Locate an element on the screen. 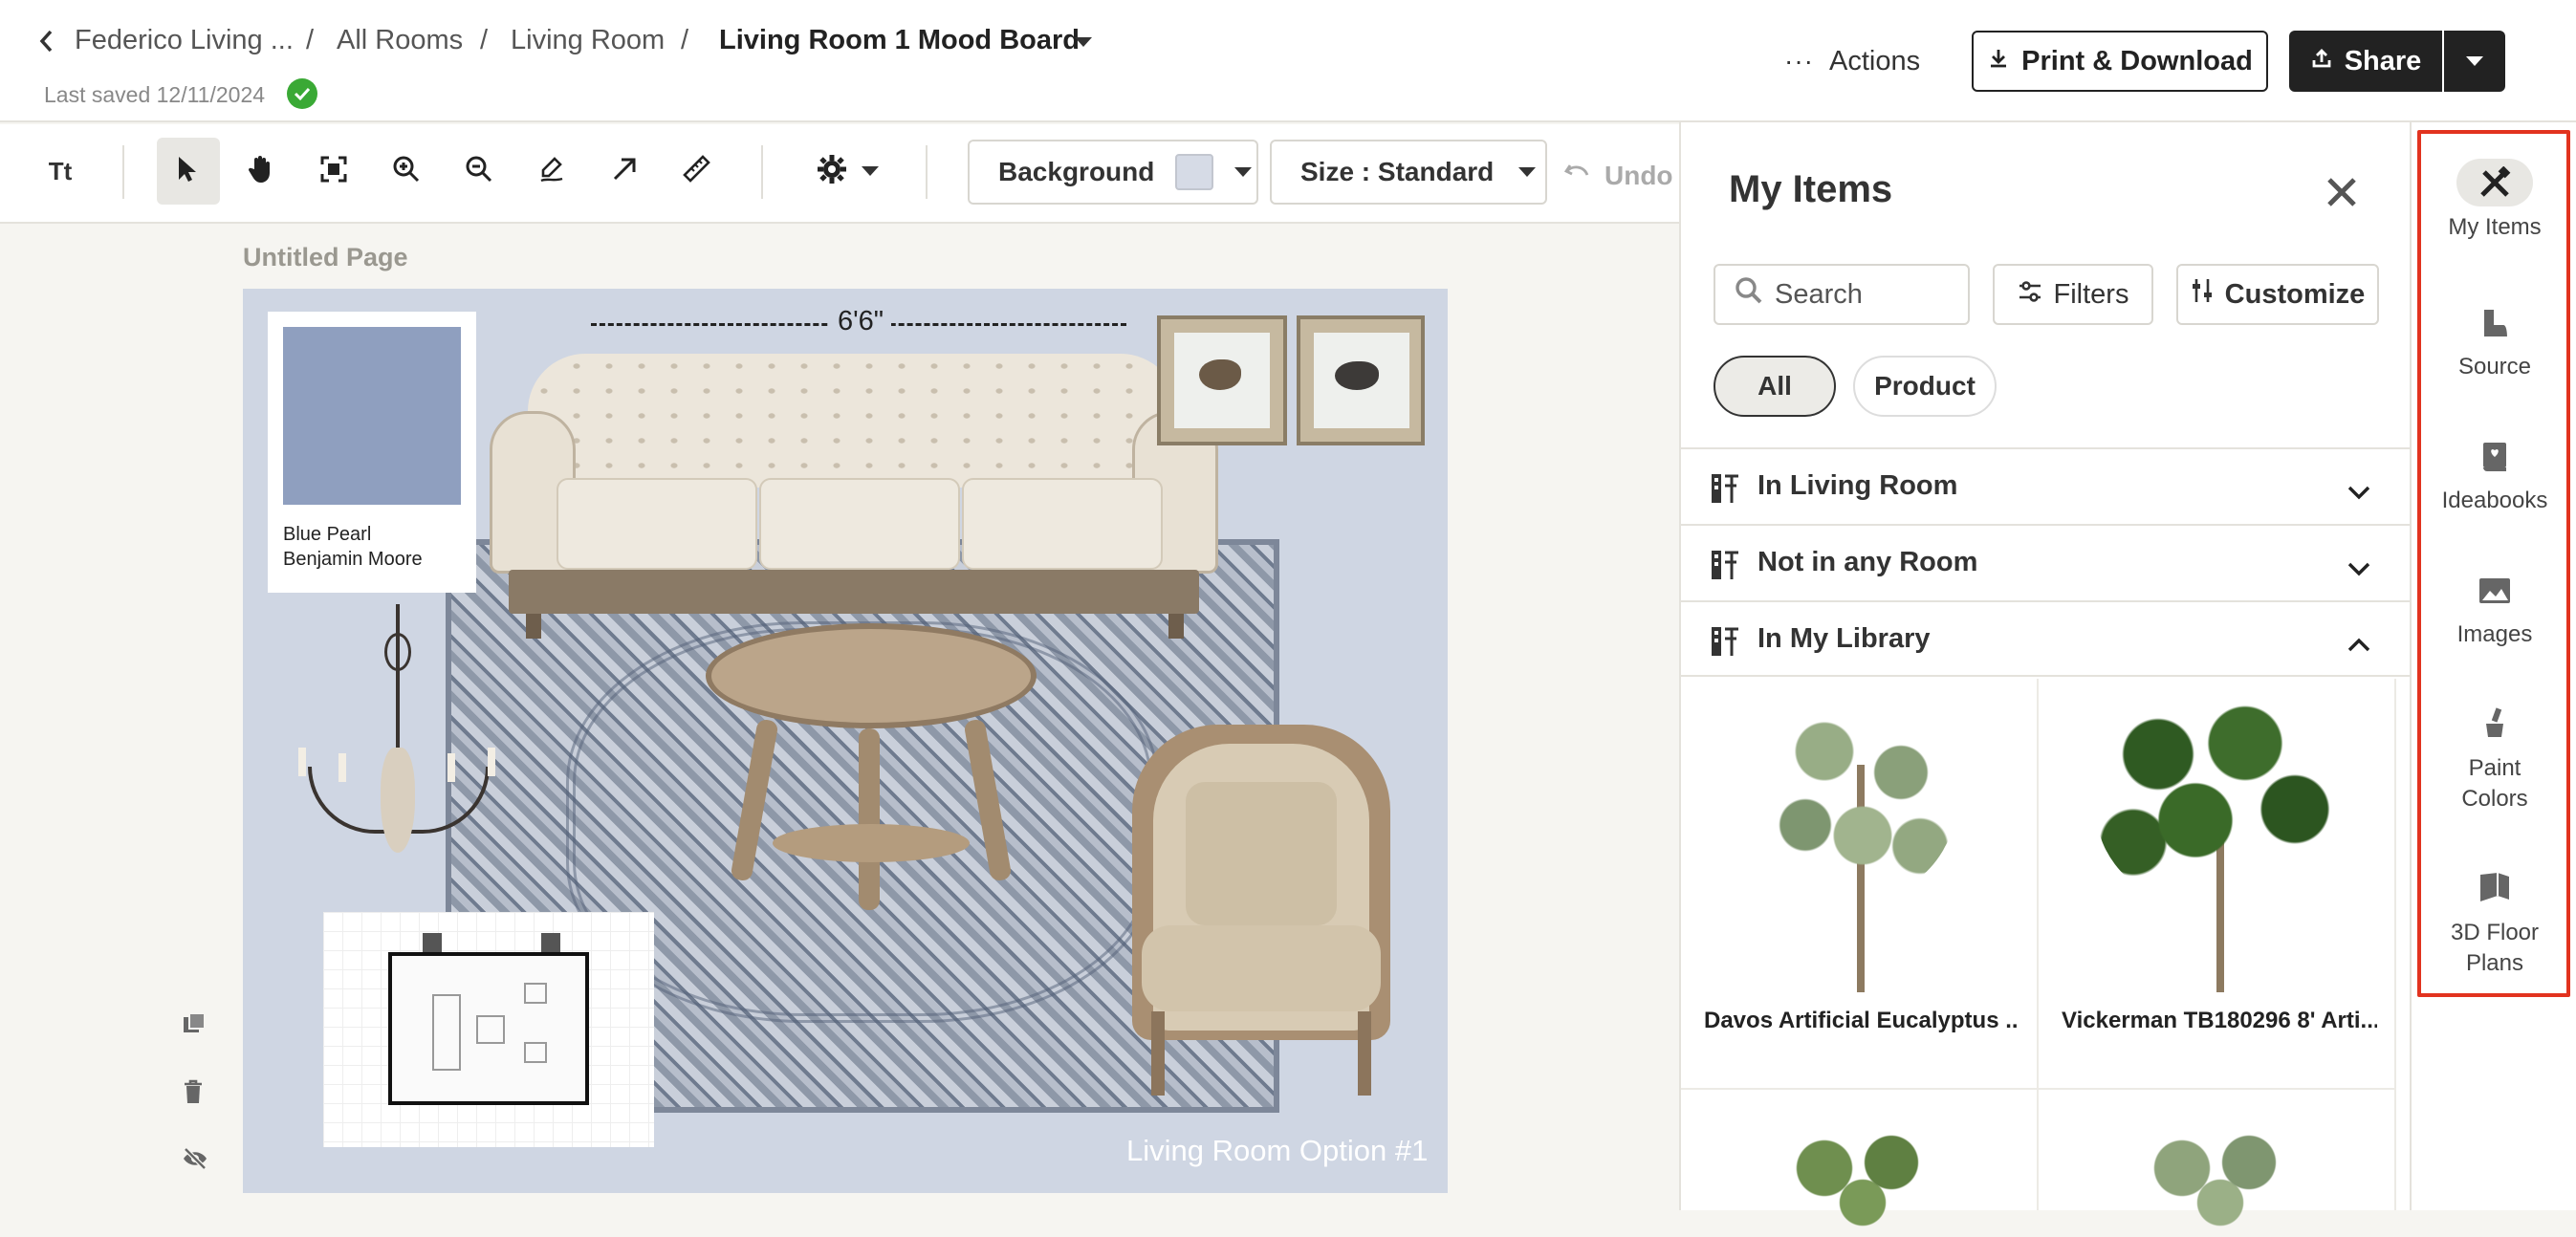  undo-icon is located at coordinates (1577, 176).